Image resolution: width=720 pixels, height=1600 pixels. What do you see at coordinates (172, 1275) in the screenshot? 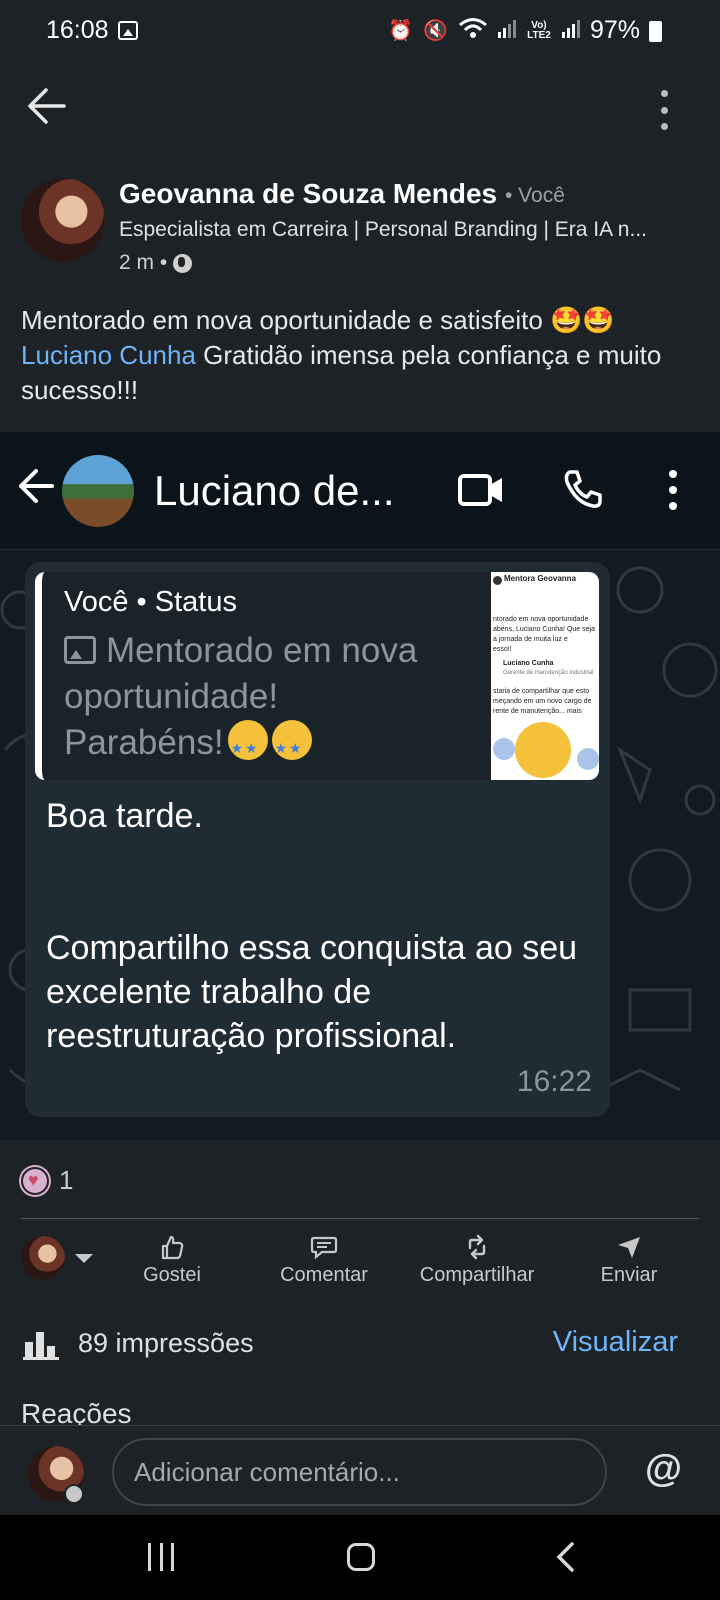
I see `like-label: Gostei` at bounding box center [172, 1275].